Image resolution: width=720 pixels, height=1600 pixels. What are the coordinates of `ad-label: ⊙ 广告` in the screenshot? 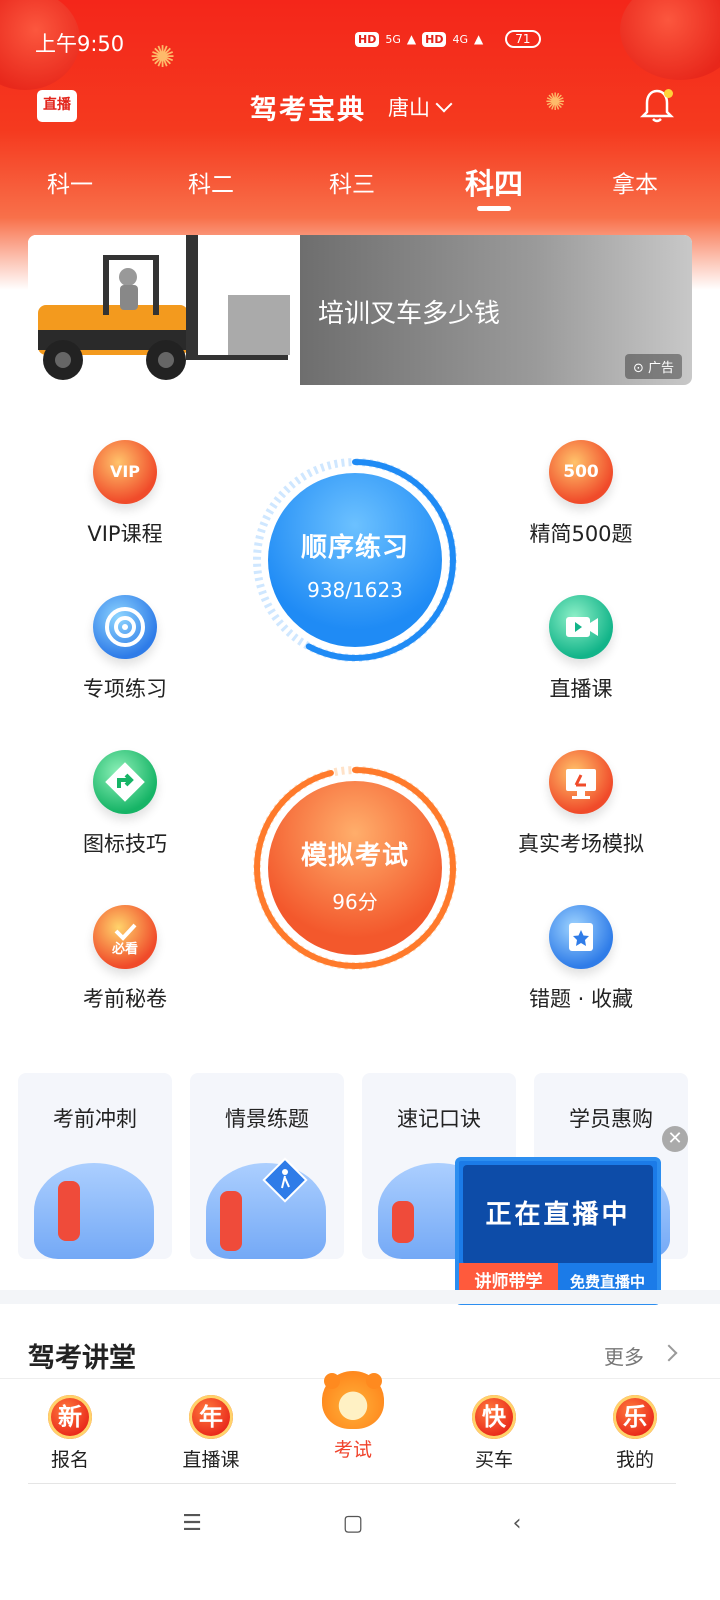 It's located at (653, 366).